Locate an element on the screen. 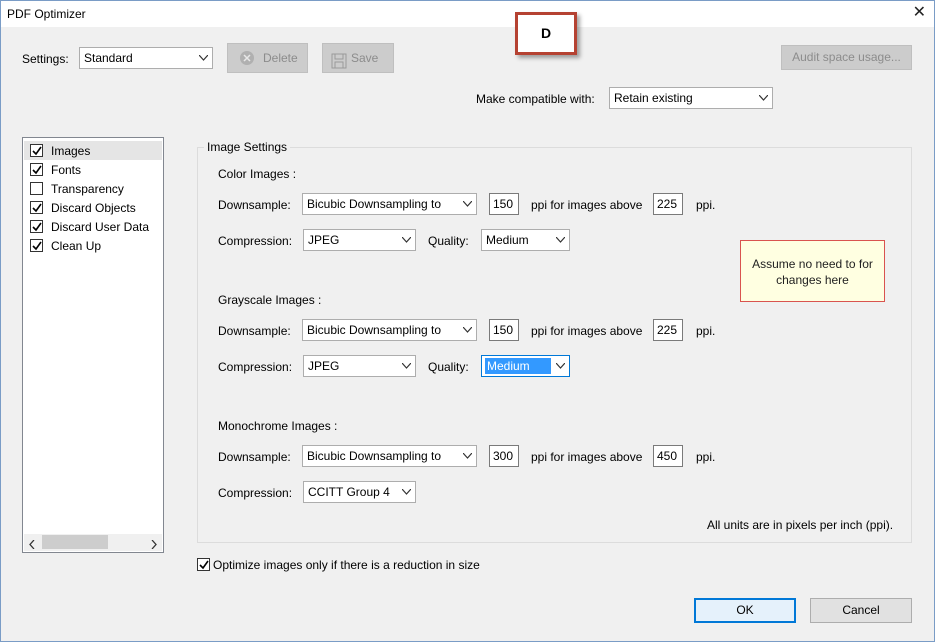 The image size is (935, 642). list-item-discard-objects: Discard Objects is located at coordinates (93, 207).